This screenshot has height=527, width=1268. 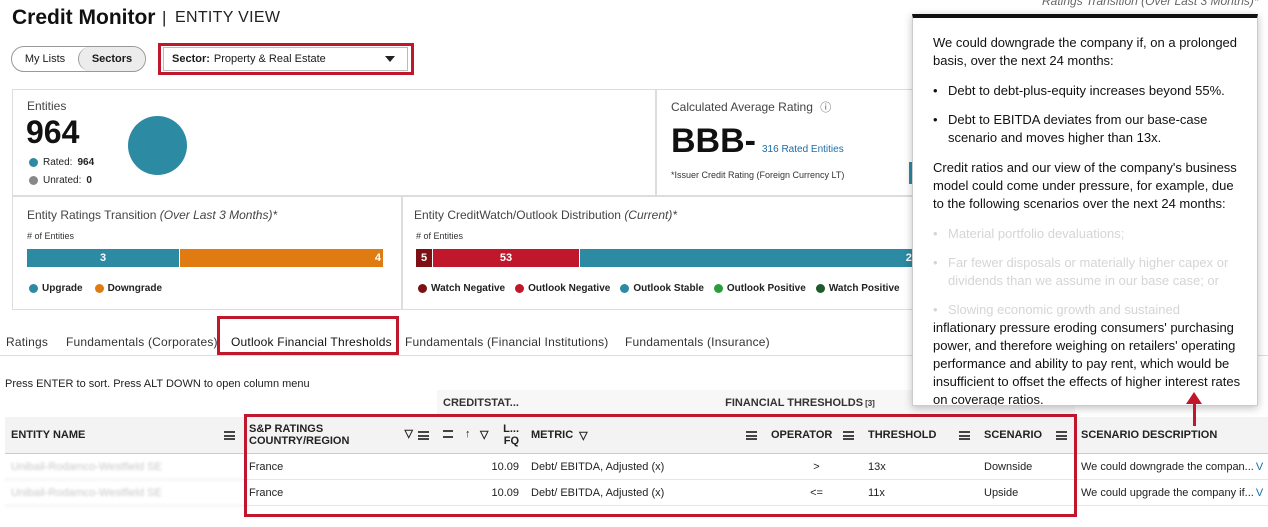 I want to click on unrated-legend: Unrated: 0, so click(x=60, y=180).